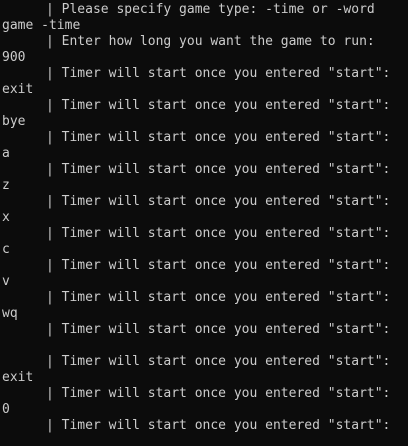 Image resolution: width=408 pixels, height=446 pixels. I want to click on console-line: game -time, so click(41, 25).